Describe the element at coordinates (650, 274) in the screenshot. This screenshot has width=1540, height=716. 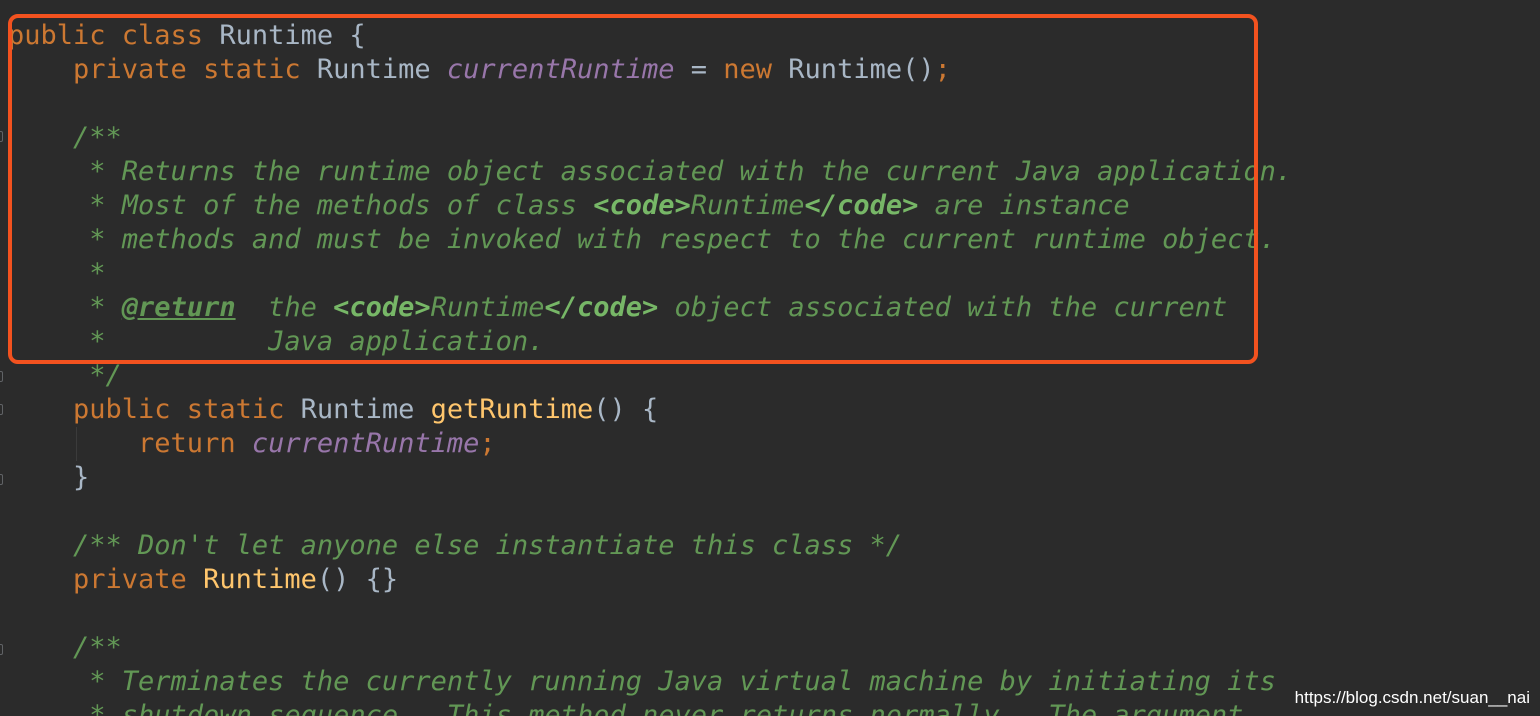
I see `code-line: *` at that location.